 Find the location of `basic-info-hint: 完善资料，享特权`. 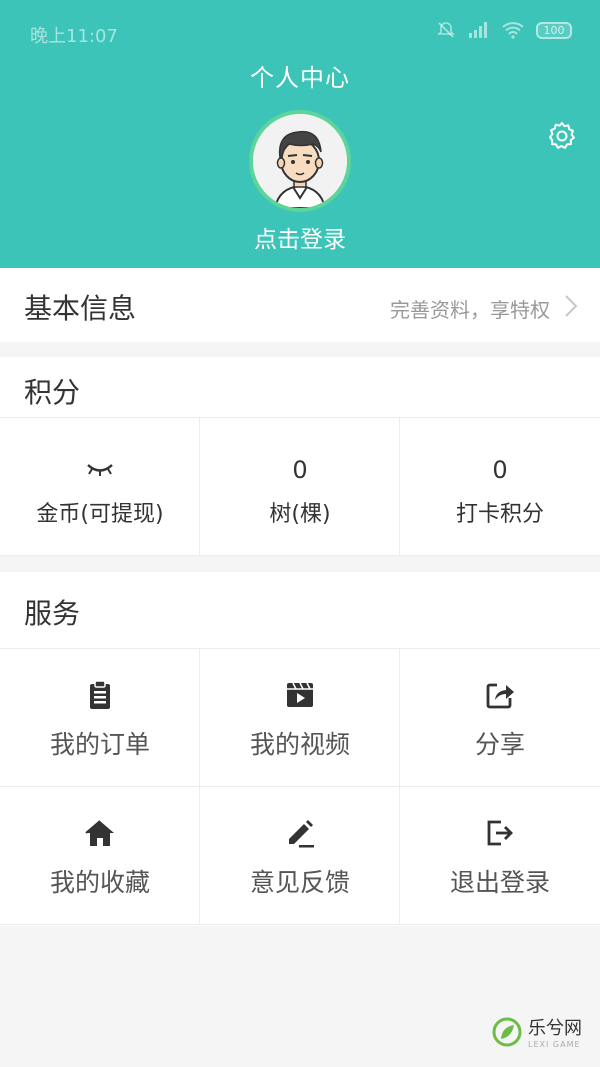

basic-info-hint: 完善资料，享特权 is located at coordinates (470, 310).